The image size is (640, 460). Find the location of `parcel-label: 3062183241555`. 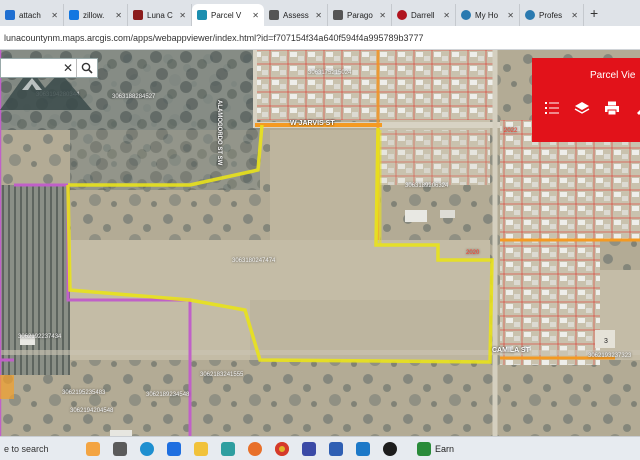

parcel-label: 3062183241555 is located at coordinates (222, 375).